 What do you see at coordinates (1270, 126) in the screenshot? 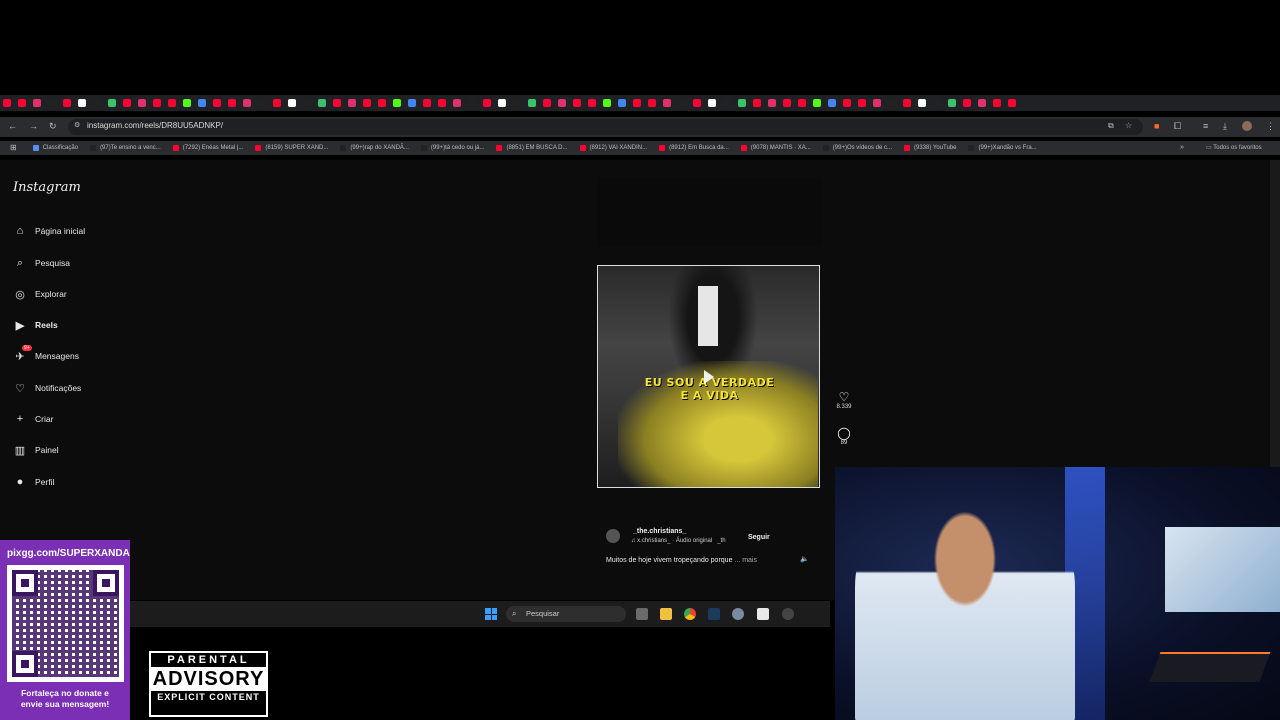
I see `menu-icon: ⋮` at bounding box center [1270, 126].